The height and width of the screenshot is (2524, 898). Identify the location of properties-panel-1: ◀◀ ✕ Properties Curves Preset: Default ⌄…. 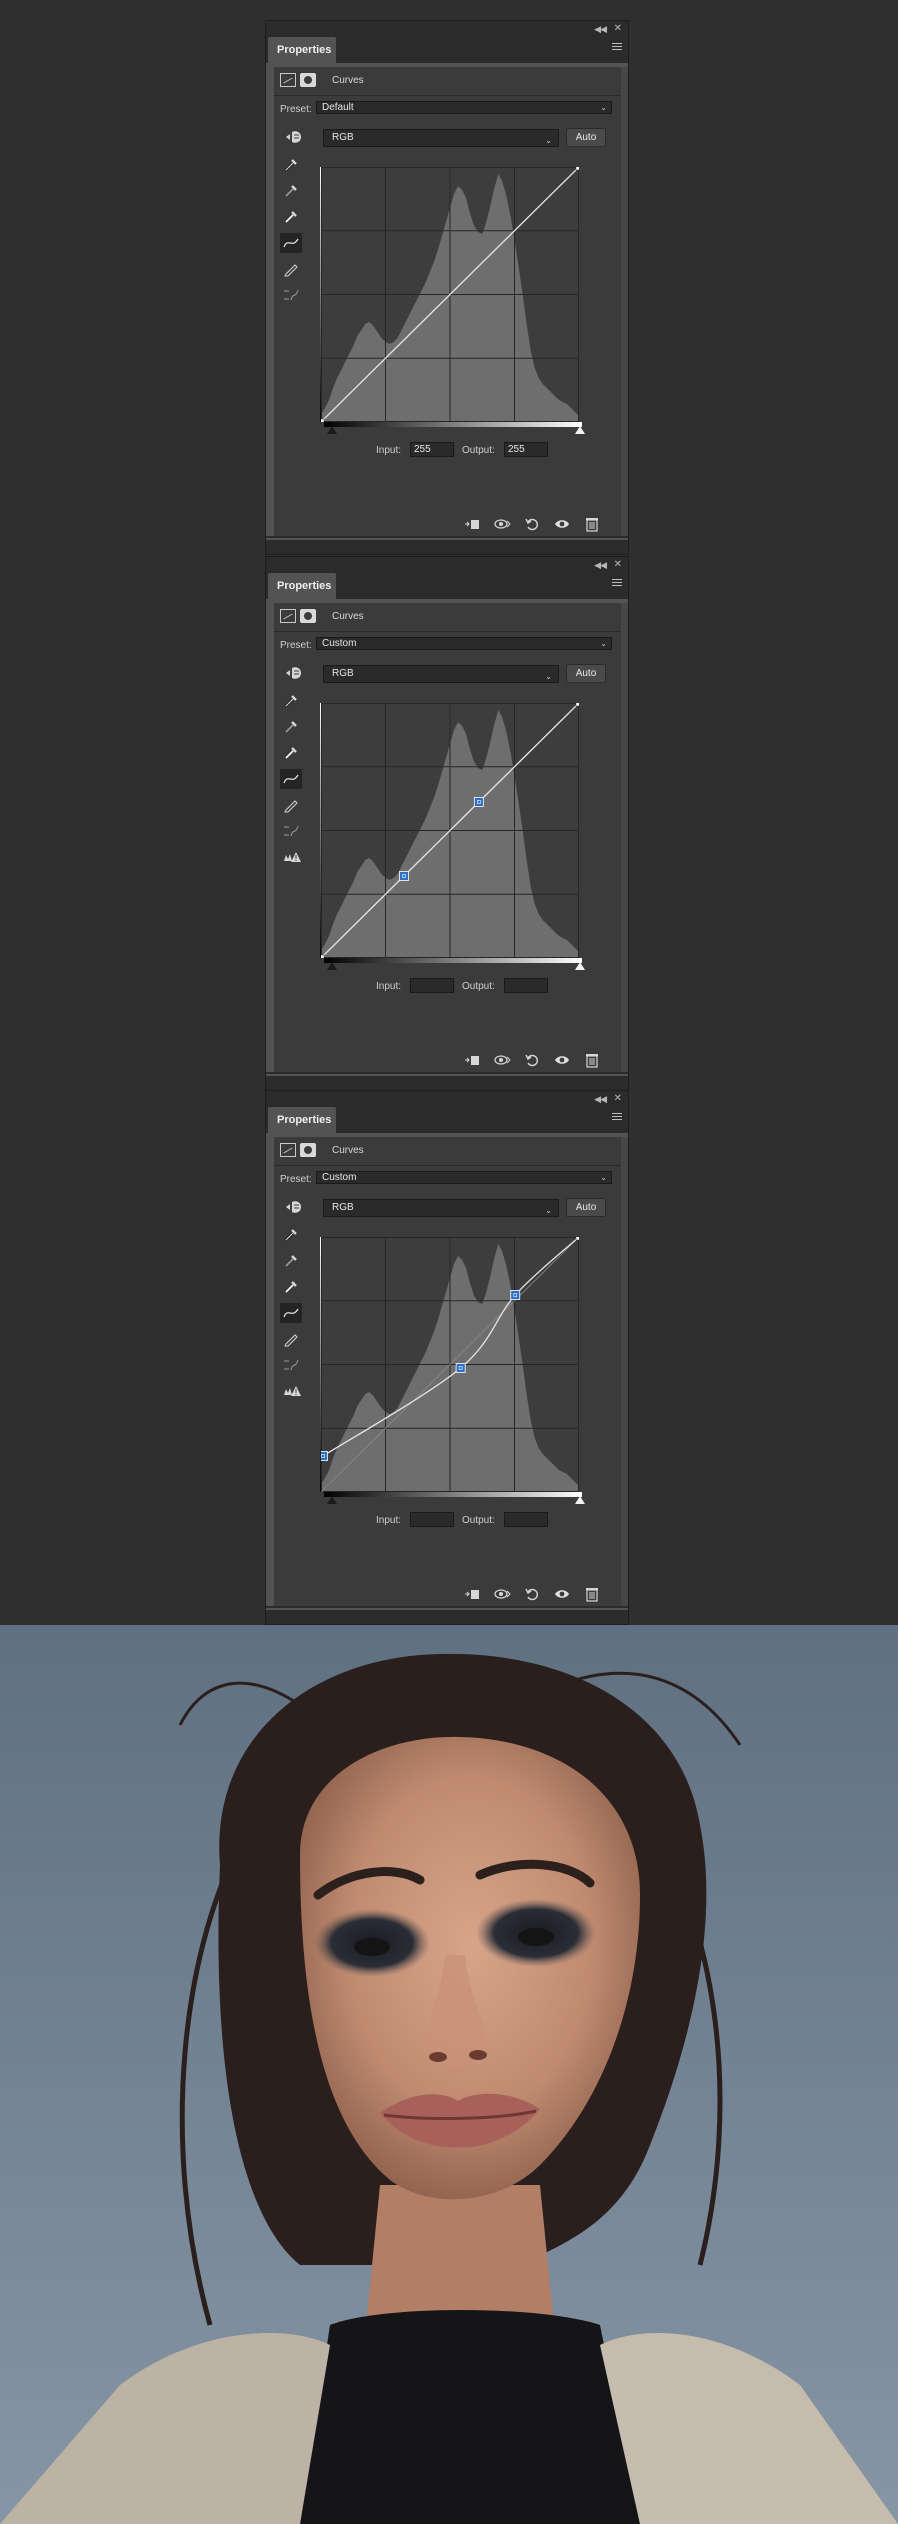
(447, 287).